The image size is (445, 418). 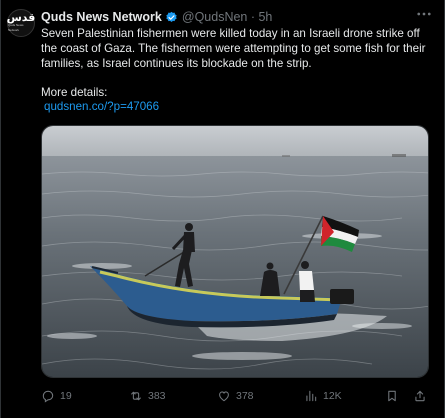 What do you see at coordinates (0, 209) in the screenshot?
I see `left-border` at bounding box center [0, 209].